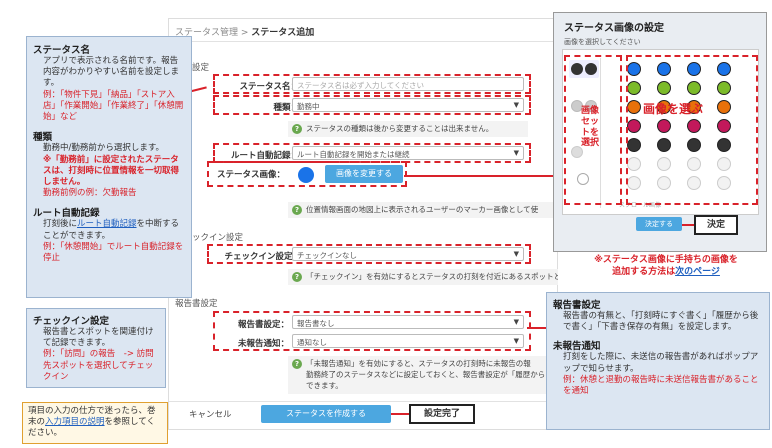  What do you see at coordinates (324, 385) in the screenshot?
I see `unreport-note-line: できます。` at bounding box center [324, 385].